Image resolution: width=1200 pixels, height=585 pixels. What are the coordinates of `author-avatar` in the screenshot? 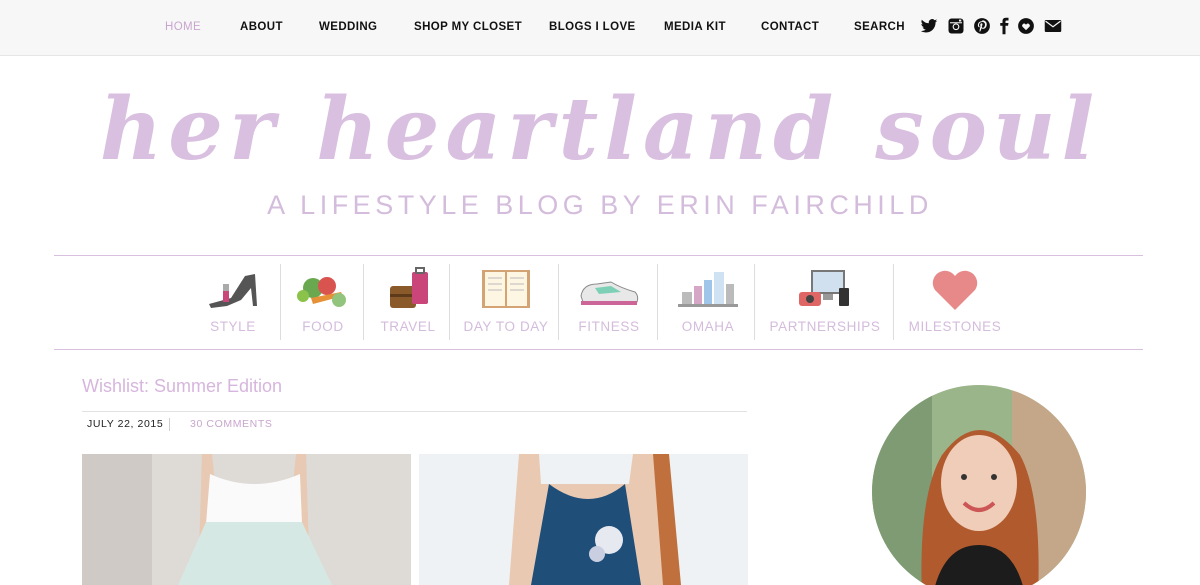 It's located at (979, 485).